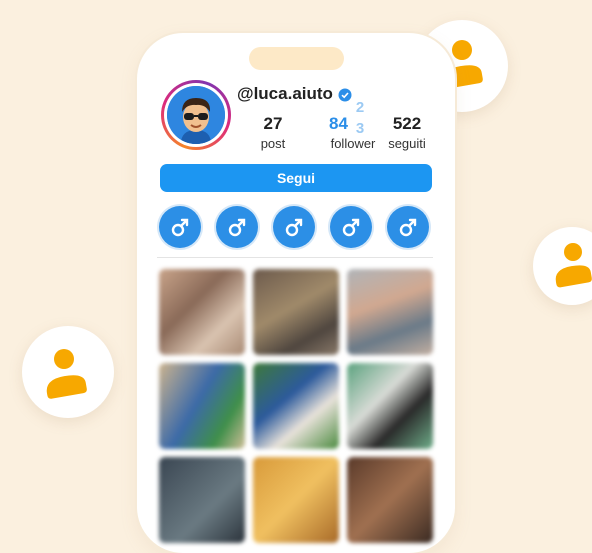 This screenshot has height=553, width=592. I want to click on section-divider, so click(295, 257).